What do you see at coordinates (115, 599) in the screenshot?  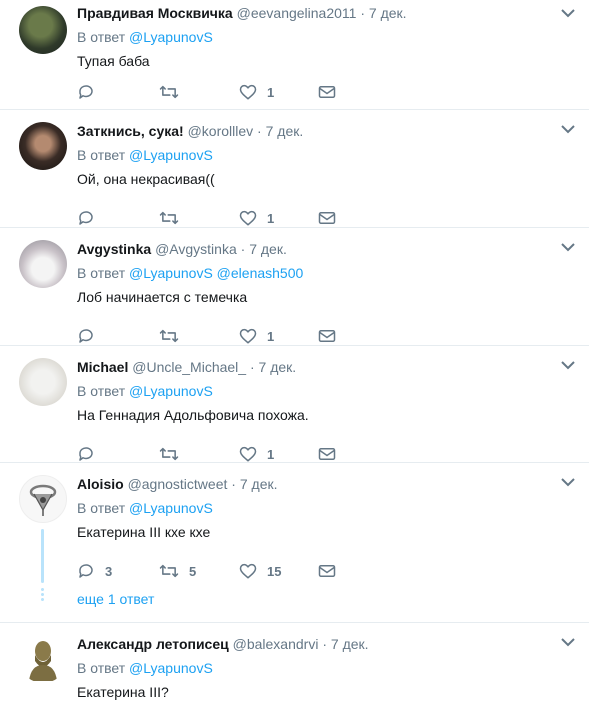 I see `show-more-replies-link: еще 1 ответ` at bounding box center [115, 599].